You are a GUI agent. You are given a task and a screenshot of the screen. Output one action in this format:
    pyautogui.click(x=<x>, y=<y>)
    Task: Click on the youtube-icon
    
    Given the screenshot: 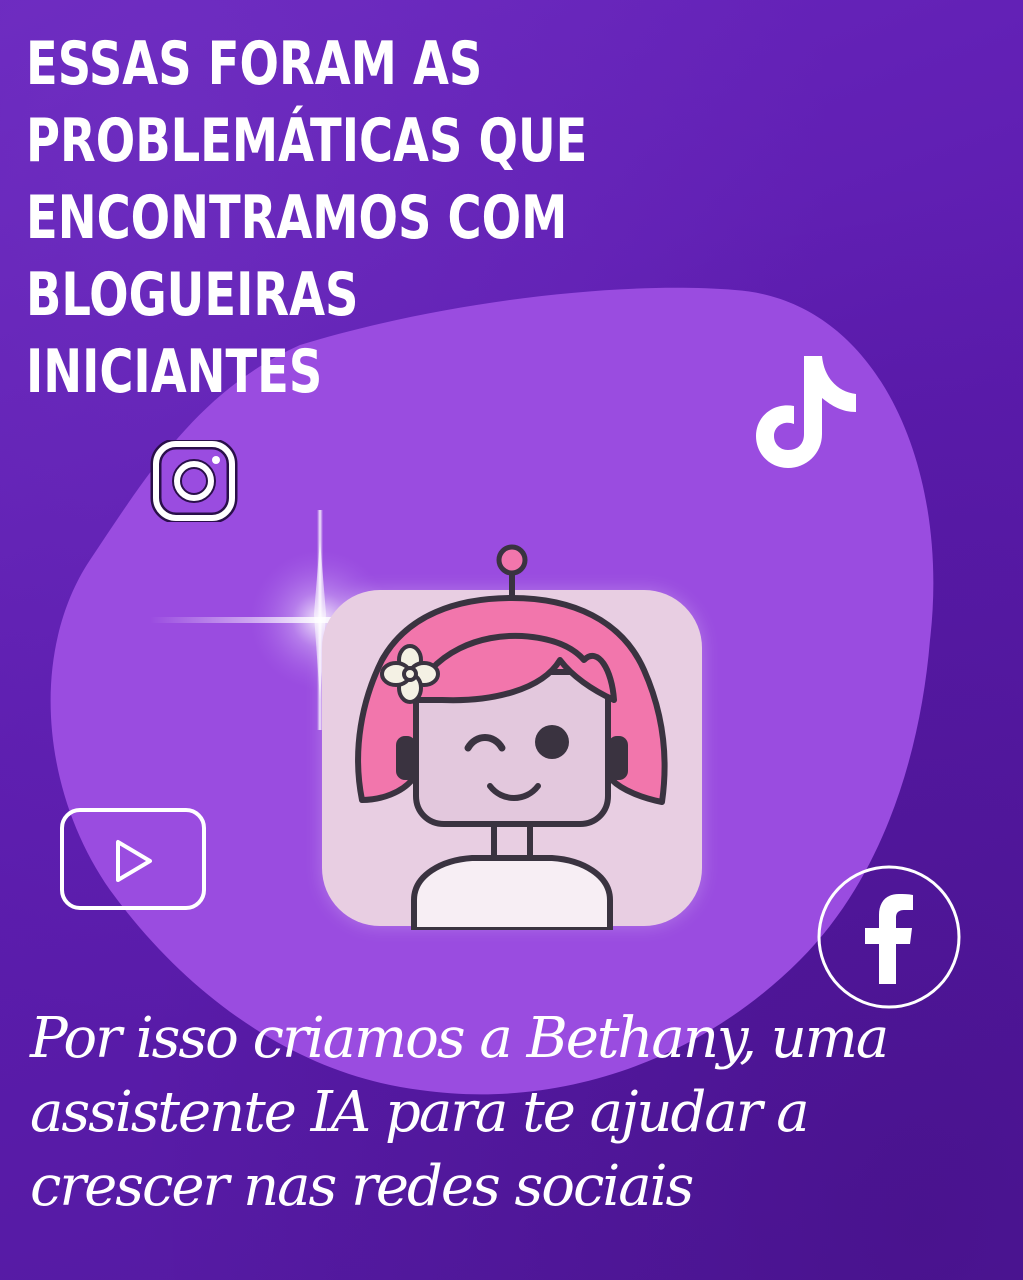 What is the action you would take?
    pyautogui.click(x=133, y=859)
    